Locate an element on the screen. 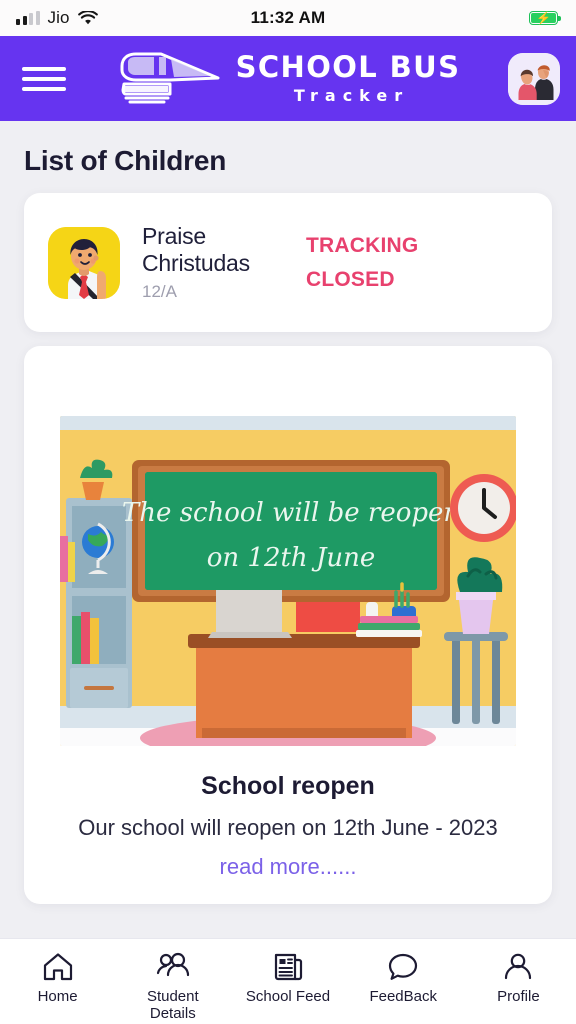 This screenshot has width=576, height=1024. svg-text: The school will be reopen is located at coordinates (291, 513).